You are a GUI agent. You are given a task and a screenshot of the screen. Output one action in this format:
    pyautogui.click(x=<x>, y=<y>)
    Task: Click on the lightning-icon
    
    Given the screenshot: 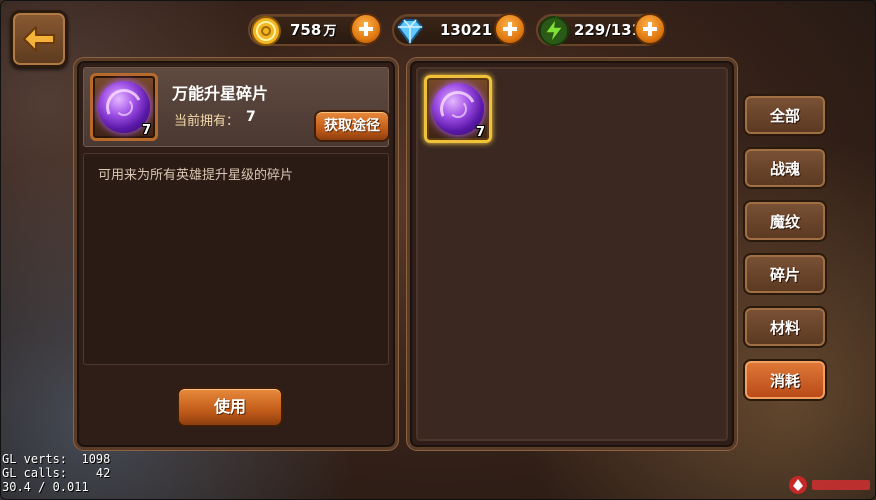 What is the action you would take?
    pyautogui.click(x=554, y=30)
    